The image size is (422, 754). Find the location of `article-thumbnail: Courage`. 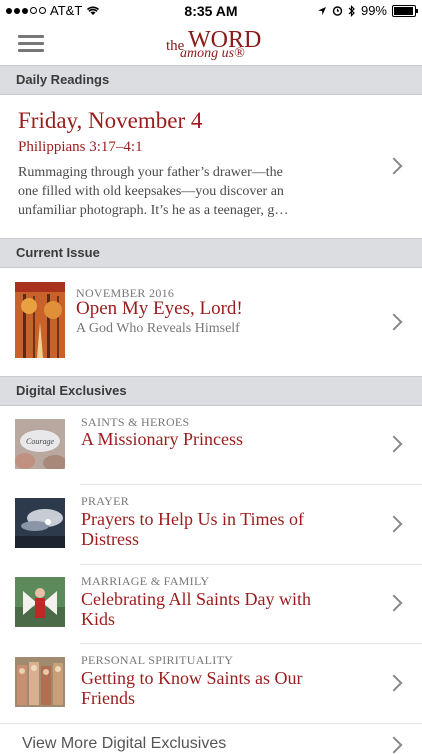

article-thumbnail: Courage is located at coordinates (40, 444).